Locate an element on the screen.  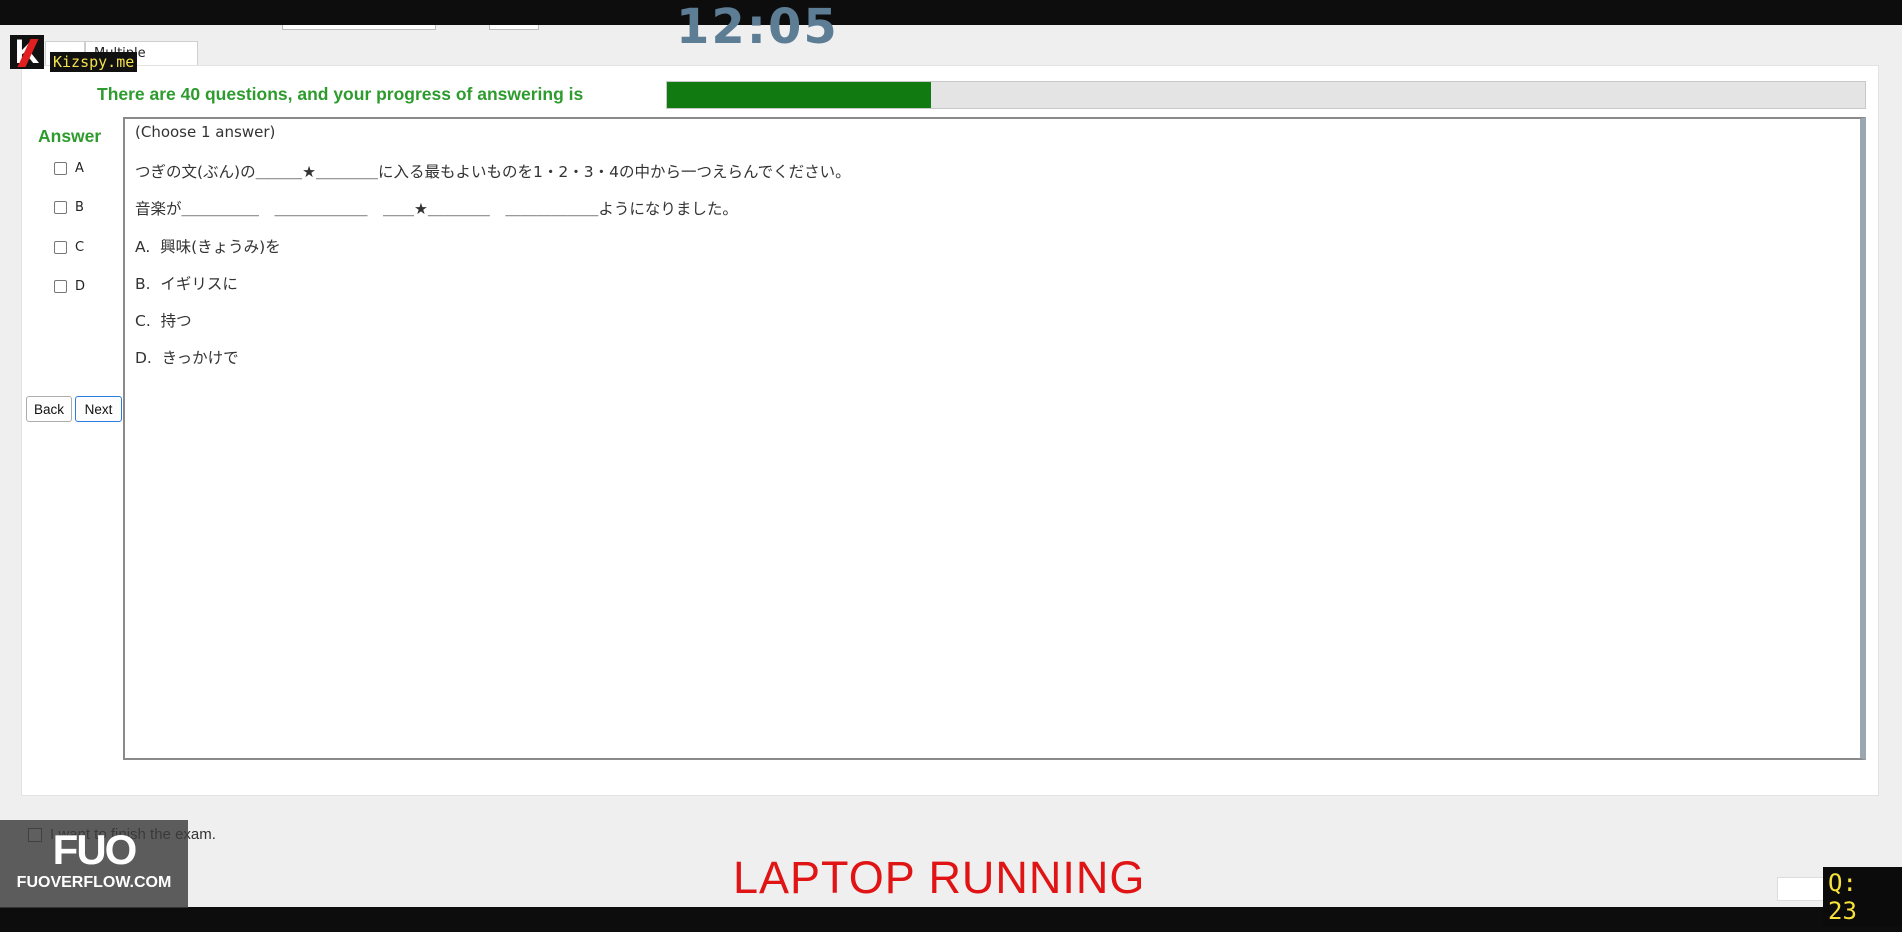
answer-option-d: D is located at coordinates (69, 286).